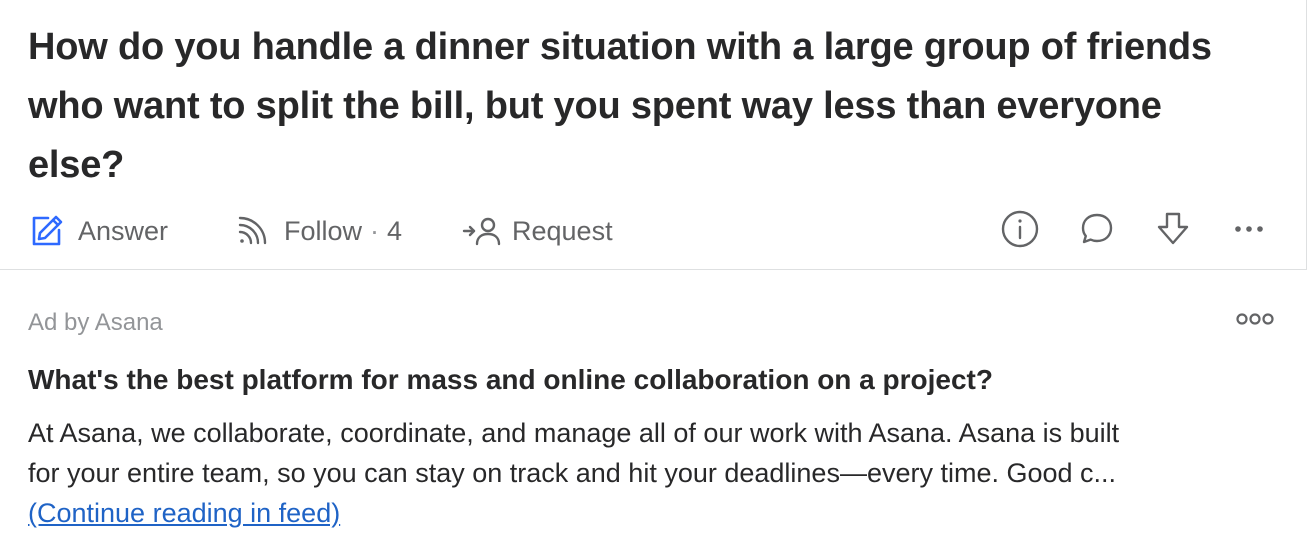  I want to click on follow-button: Follow · 4, so click(318, 231).